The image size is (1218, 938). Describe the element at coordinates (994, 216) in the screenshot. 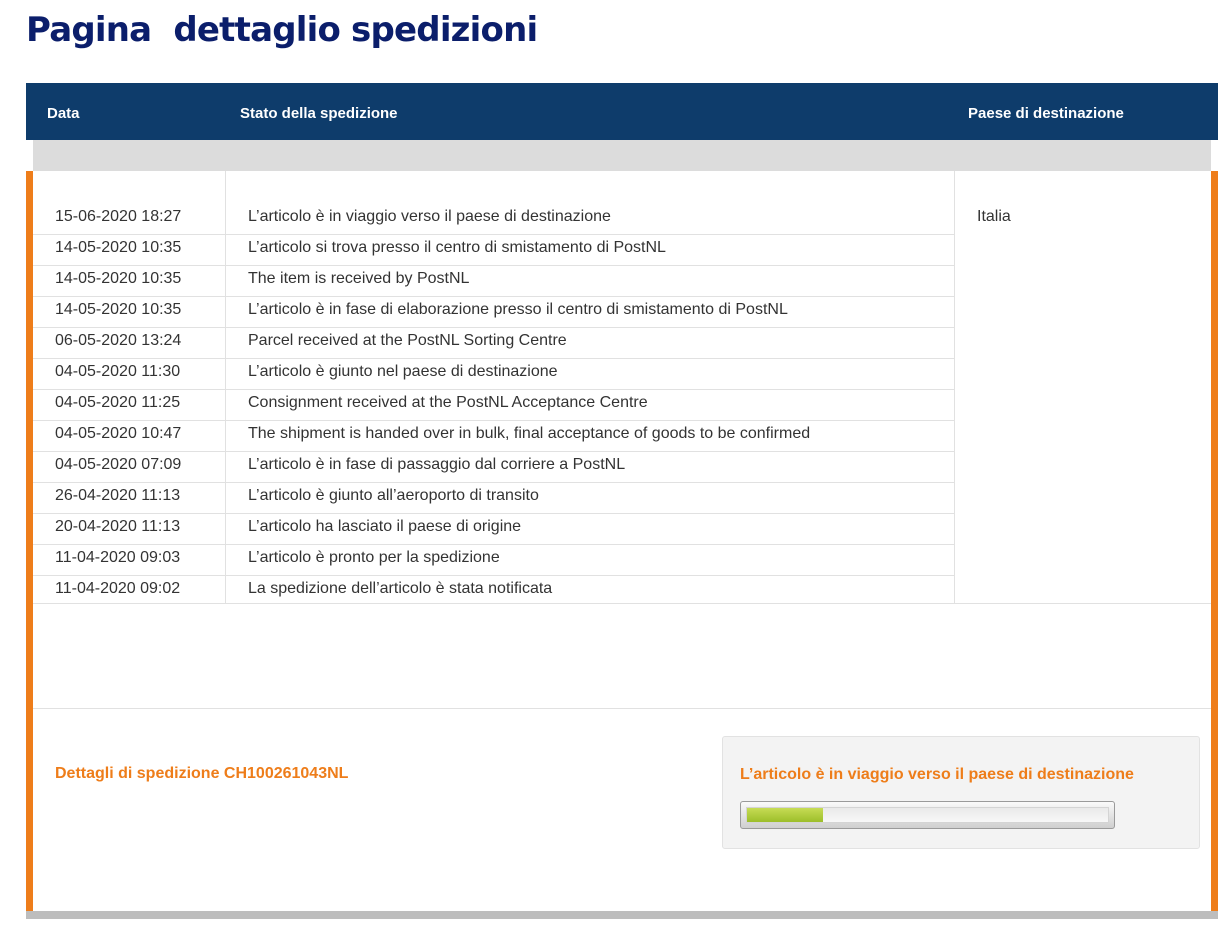

I see `destination-country: Italia` at that location.